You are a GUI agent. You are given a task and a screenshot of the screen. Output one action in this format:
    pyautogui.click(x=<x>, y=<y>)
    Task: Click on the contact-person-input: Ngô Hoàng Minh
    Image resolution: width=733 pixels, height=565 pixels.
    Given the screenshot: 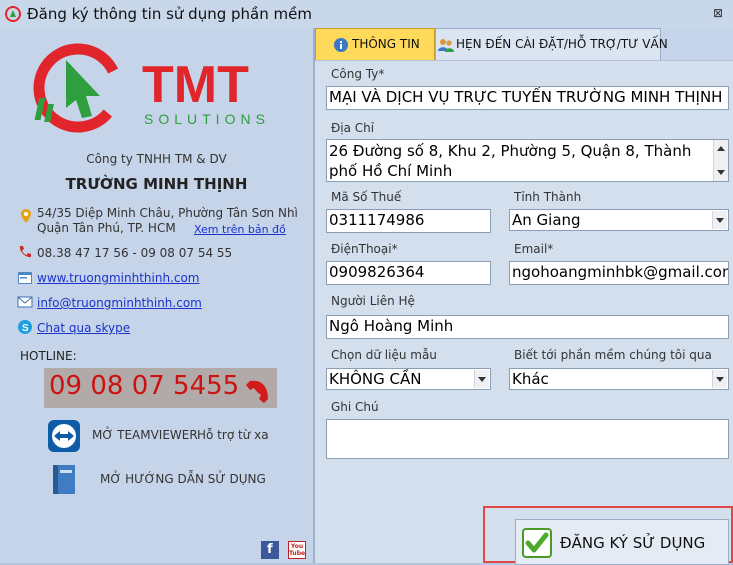 What is the action you would take?
    pyautogui.click(x=527, y=327)
    